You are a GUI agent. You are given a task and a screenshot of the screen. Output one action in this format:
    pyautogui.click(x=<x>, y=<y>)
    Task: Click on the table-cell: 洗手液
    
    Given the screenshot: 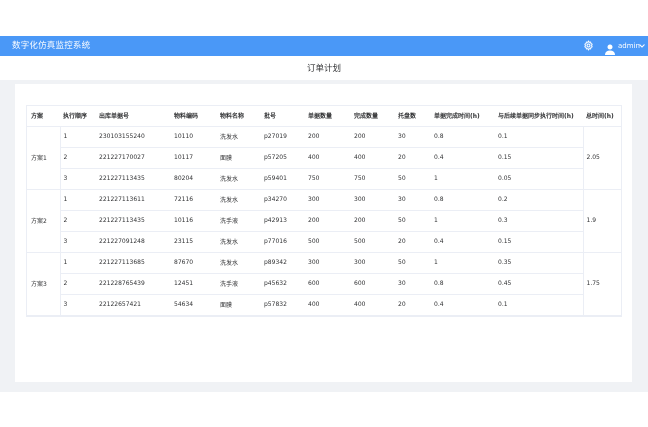 What is the action you would take?
    pyautogui.click(x=239, y=284)
    